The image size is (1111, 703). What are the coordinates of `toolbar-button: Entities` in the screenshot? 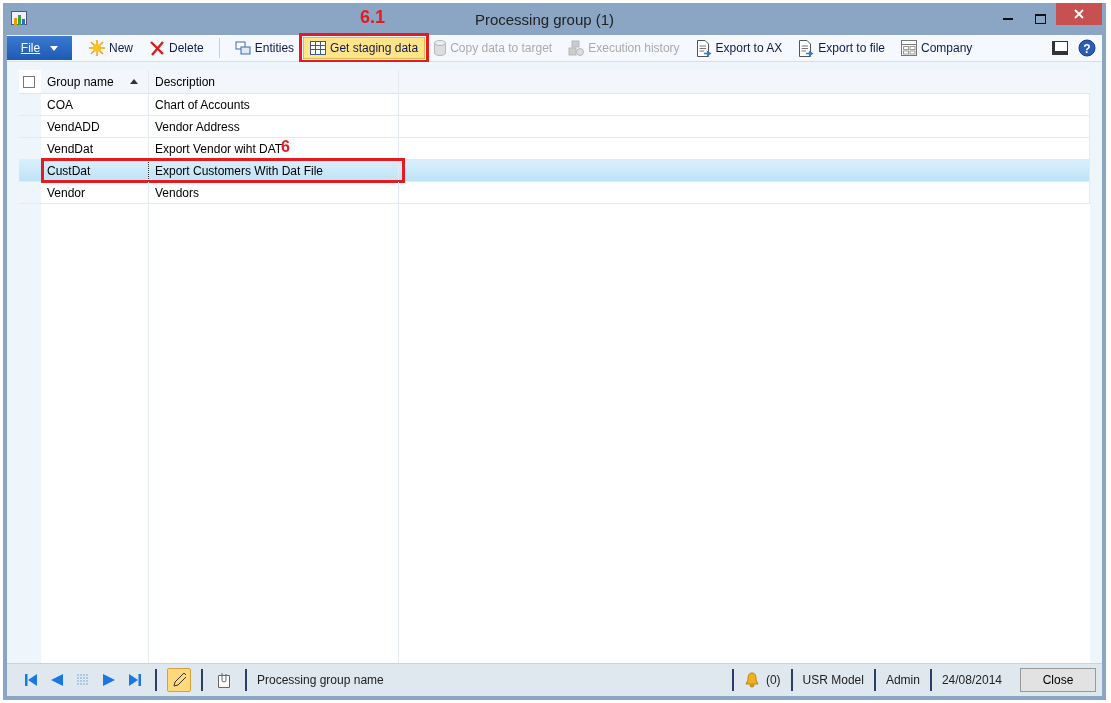 It's located at (264, 48).